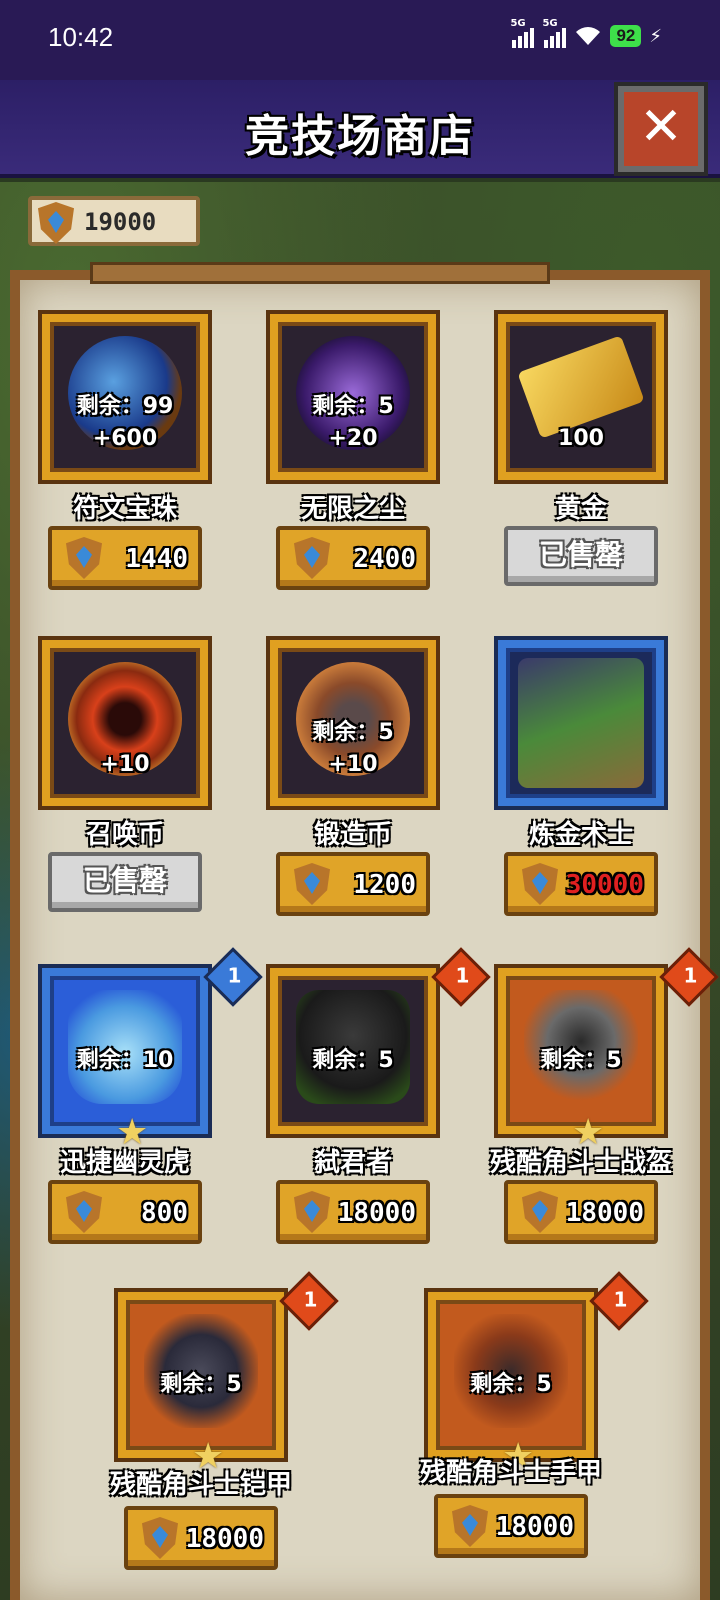 The width and height of the screenshot is (720, 1600). I want to click on item-icon-frame: 剩余：5 +20, so click(353, 397).